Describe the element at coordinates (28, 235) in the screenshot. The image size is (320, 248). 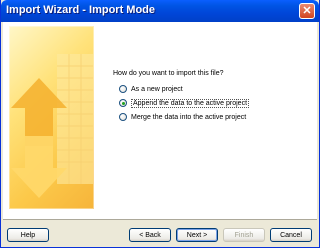
I see `help-button: Help` at that location.